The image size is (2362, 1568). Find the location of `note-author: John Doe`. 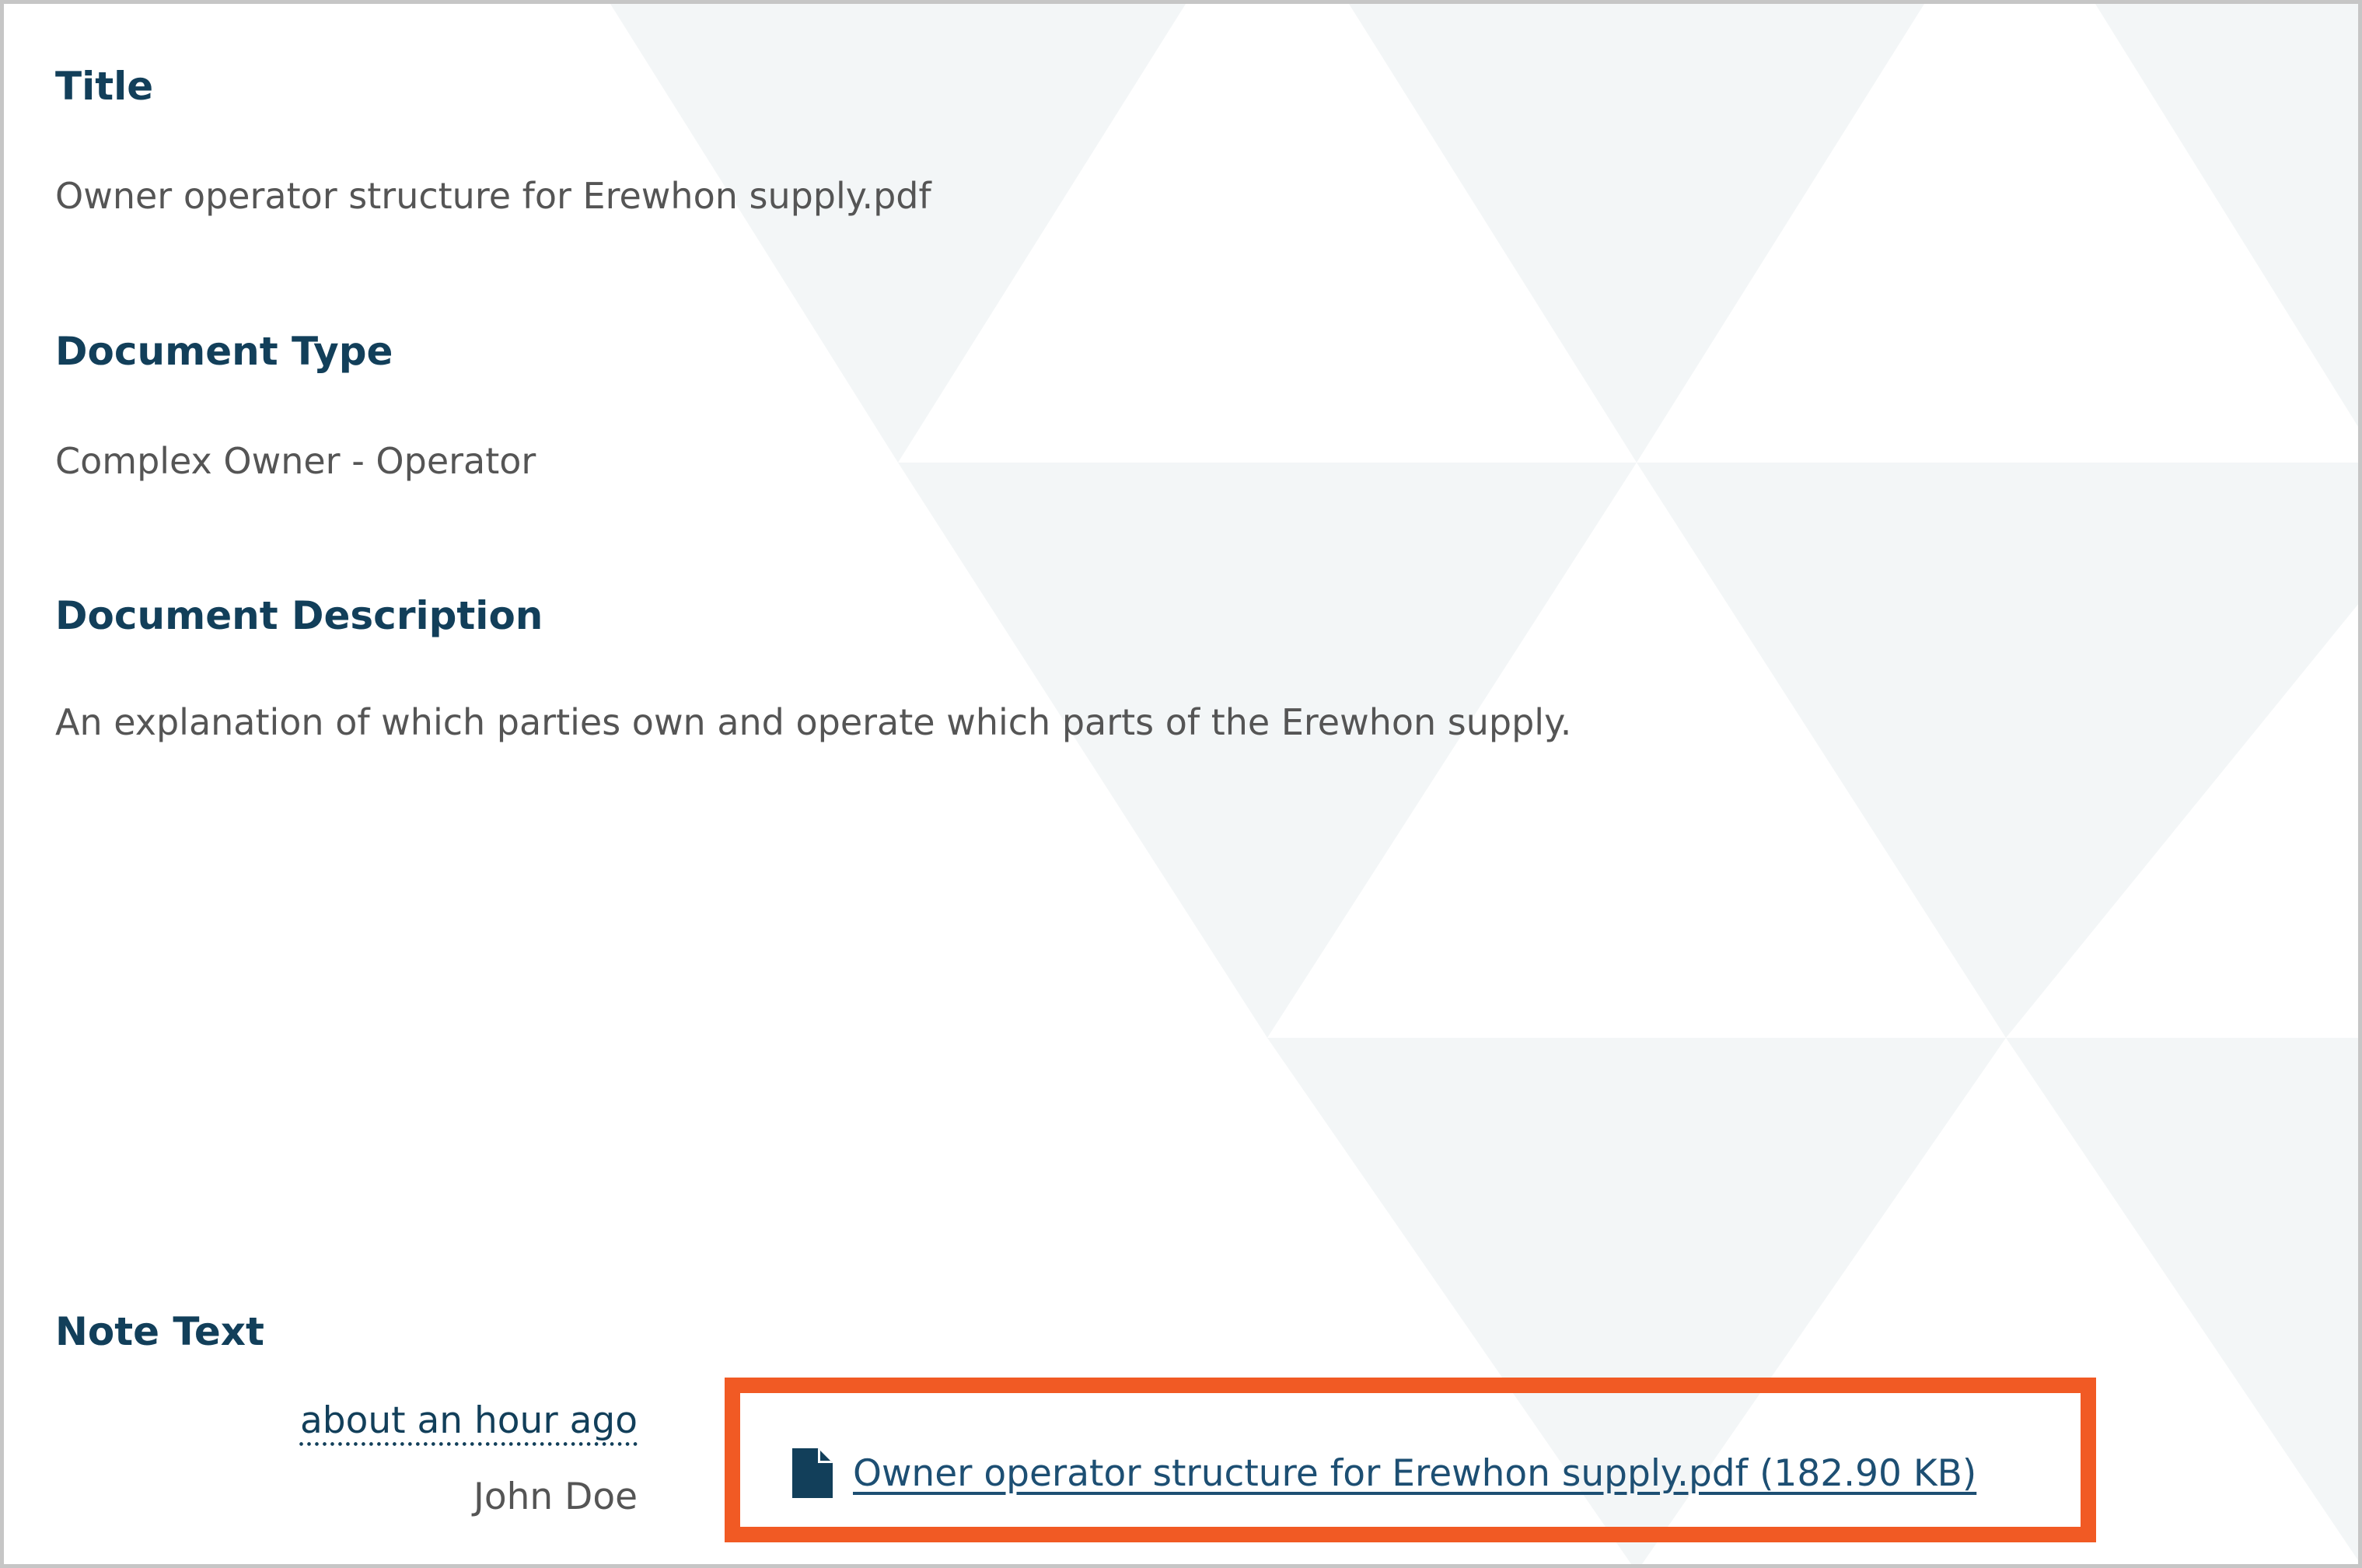

note-author: John Doe is located at coordinates (555, 1496).